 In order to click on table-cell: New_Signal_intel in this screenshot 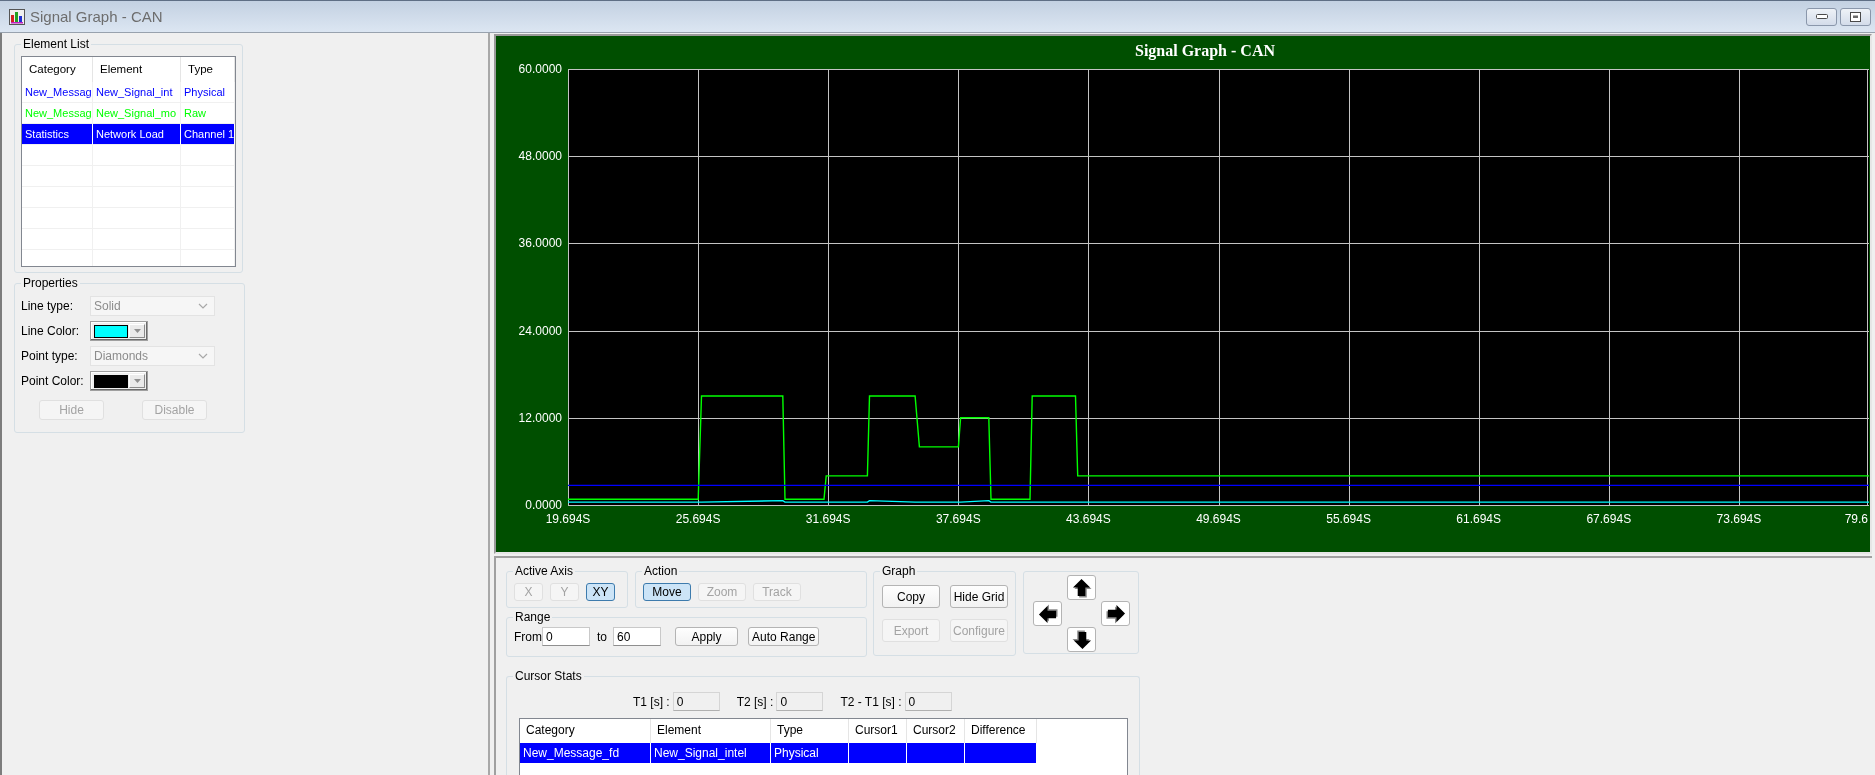, I will do `click(711, 753)`.